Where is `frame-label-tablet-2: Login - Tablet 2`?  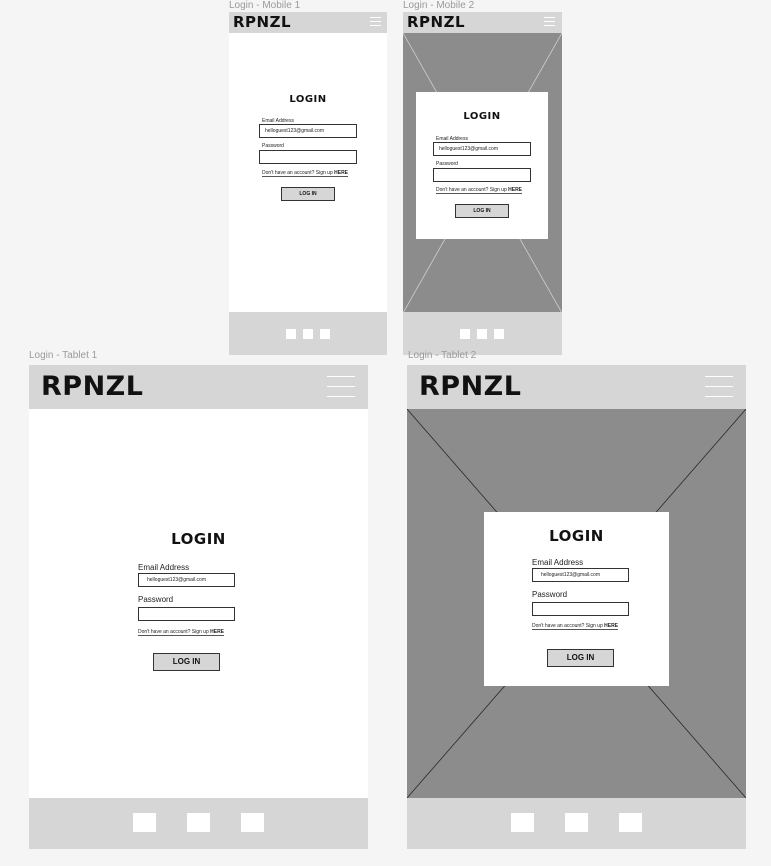 frame-label-tablet-2: Login - Tablet 2 is located at coordinates (442, 355).